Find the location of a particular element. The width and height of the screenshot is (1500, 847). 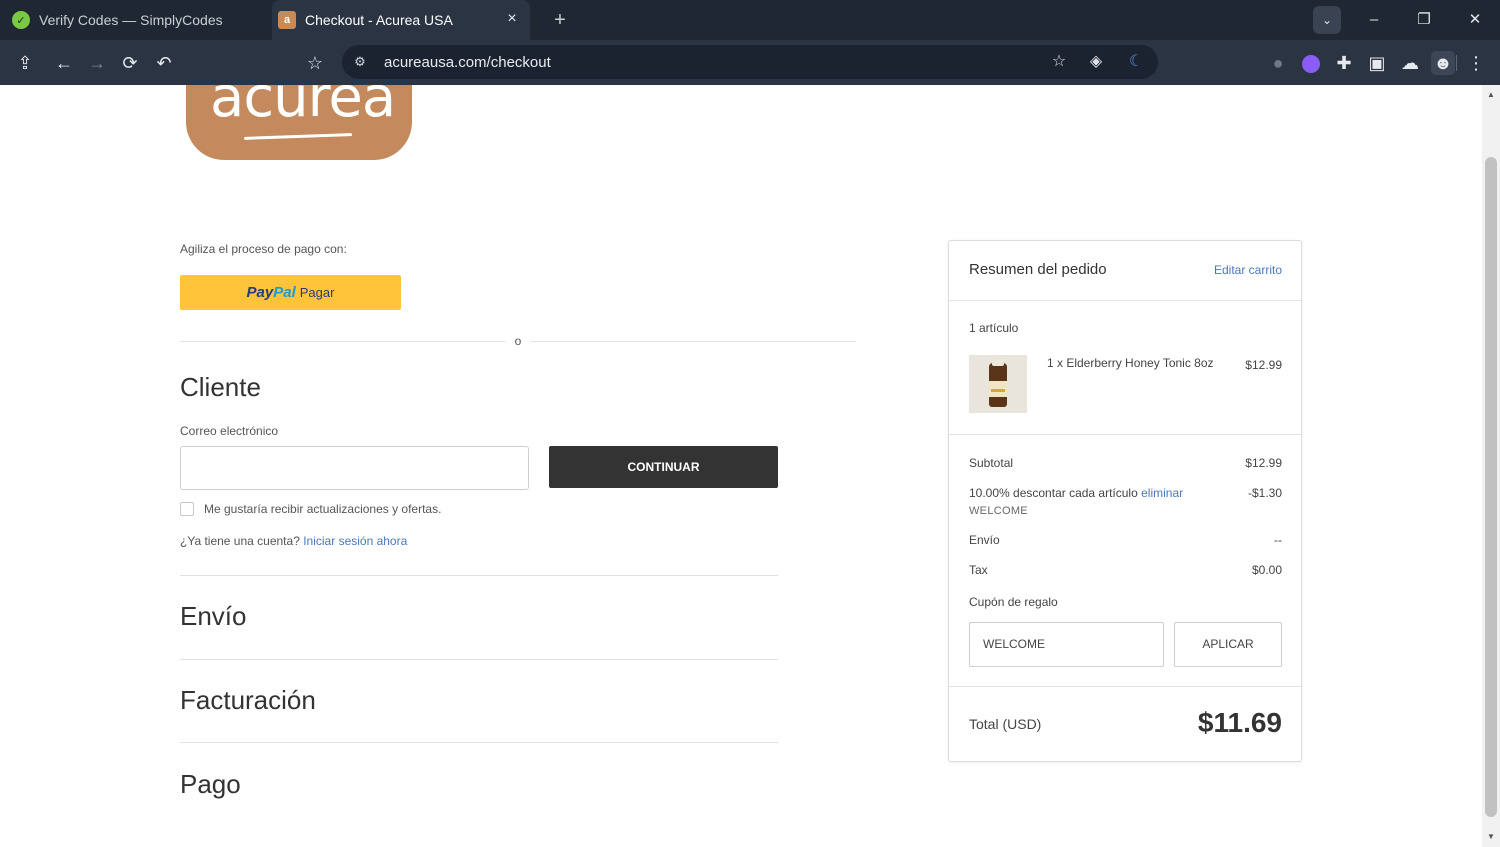

scroll-up-icon: ▲ is located at coordinates (1491, 95).